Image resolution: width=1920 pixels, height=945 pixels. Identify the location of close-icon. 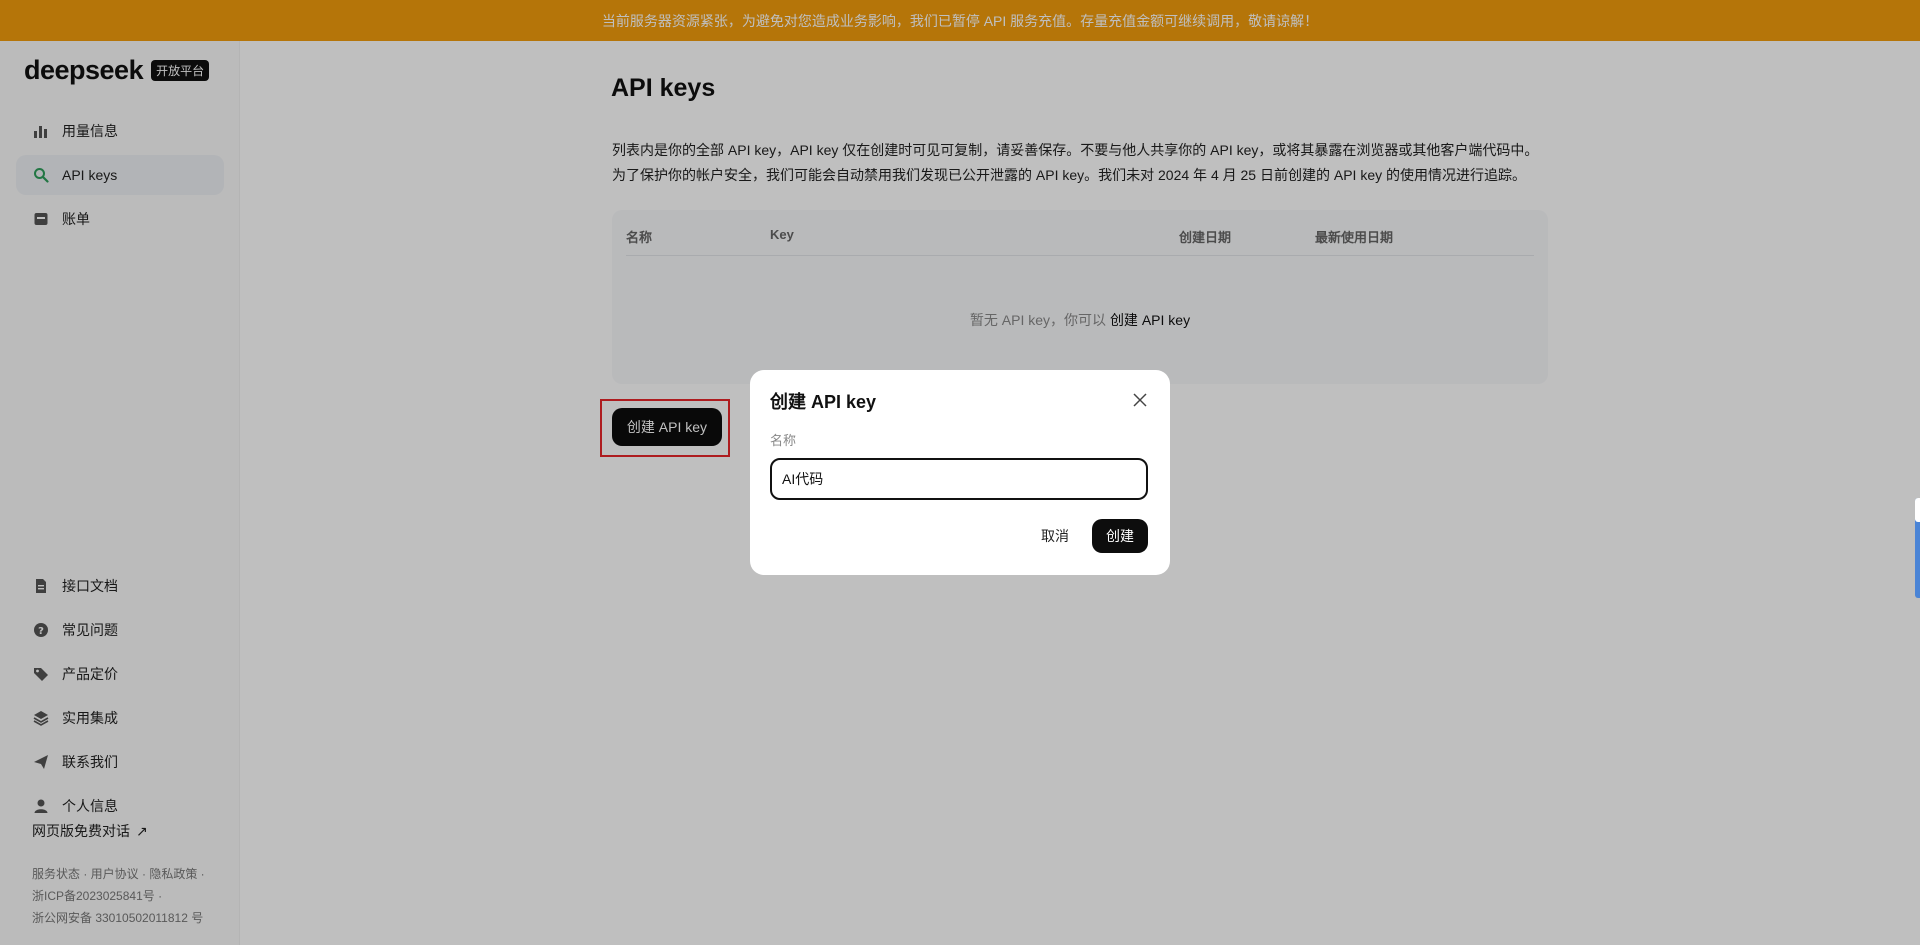
(1140, 400).